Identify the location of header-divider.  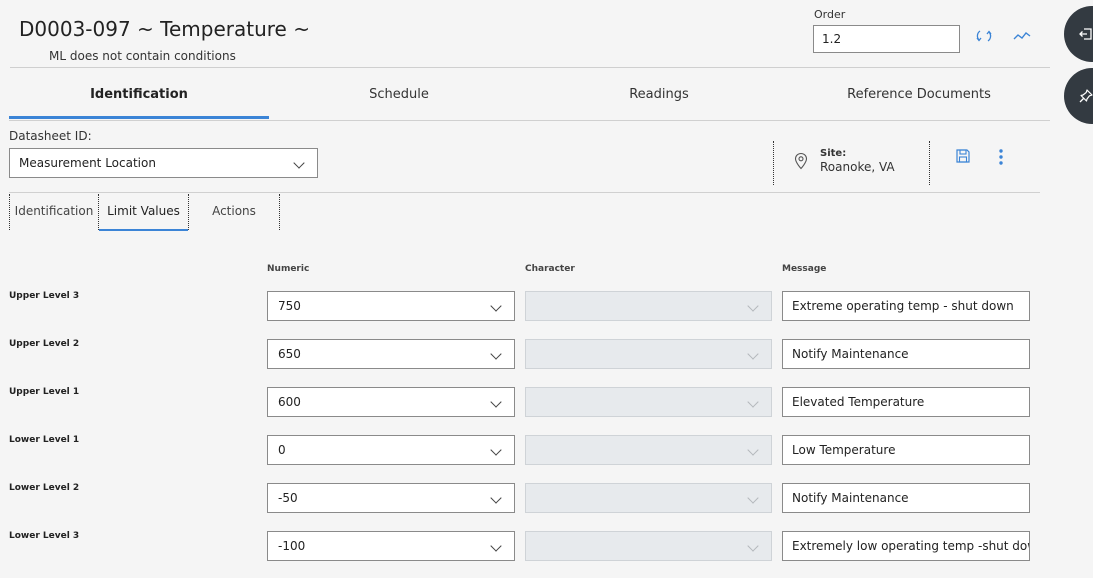
(530, 67).